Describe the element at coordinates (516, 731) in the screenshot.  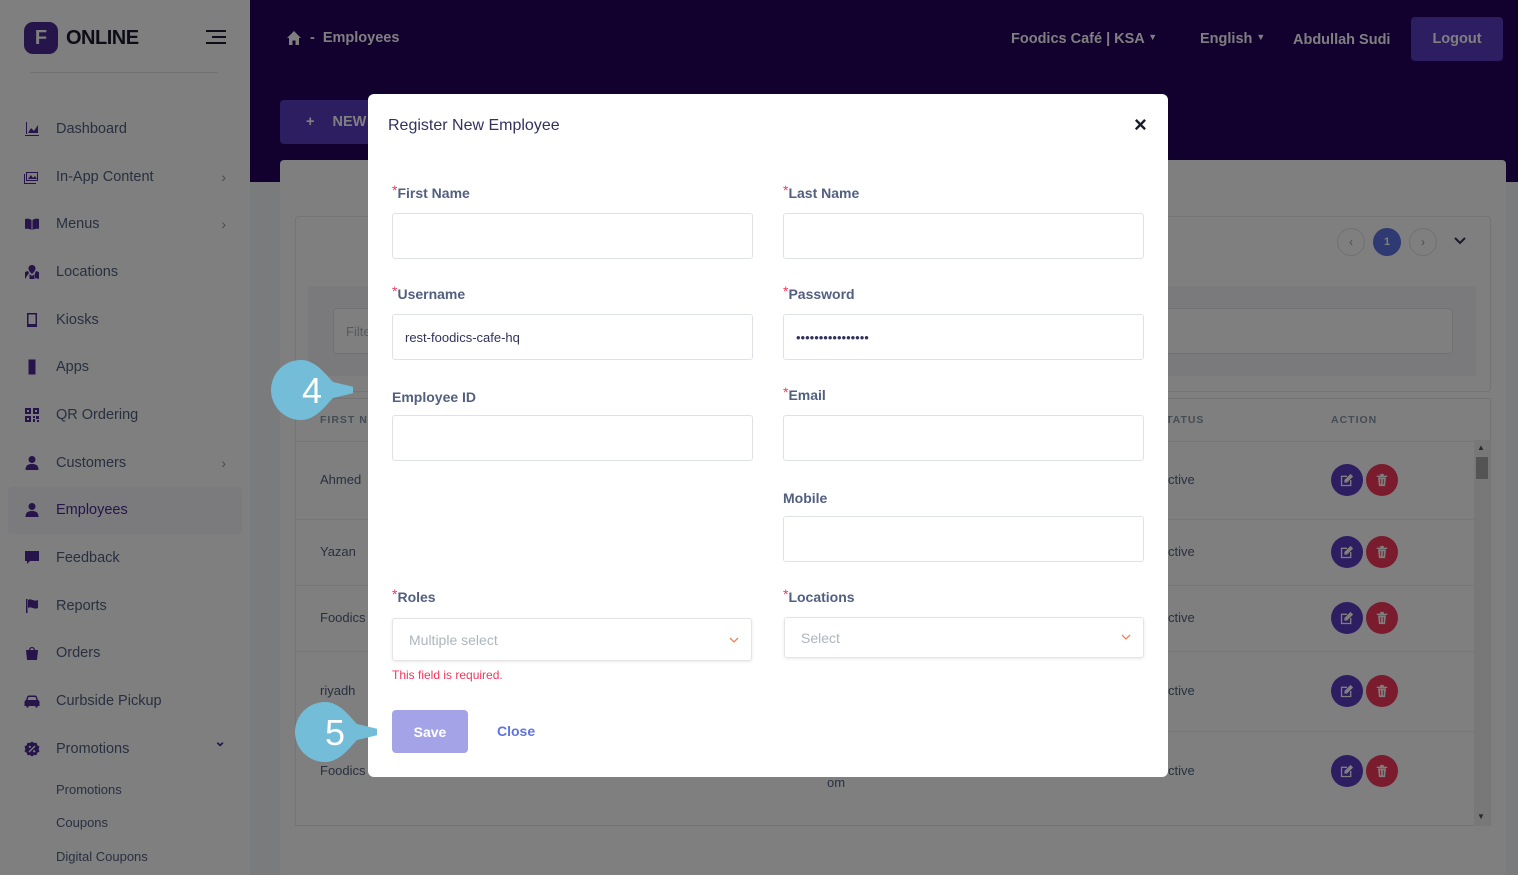
I see `close-button: Close` at that location.